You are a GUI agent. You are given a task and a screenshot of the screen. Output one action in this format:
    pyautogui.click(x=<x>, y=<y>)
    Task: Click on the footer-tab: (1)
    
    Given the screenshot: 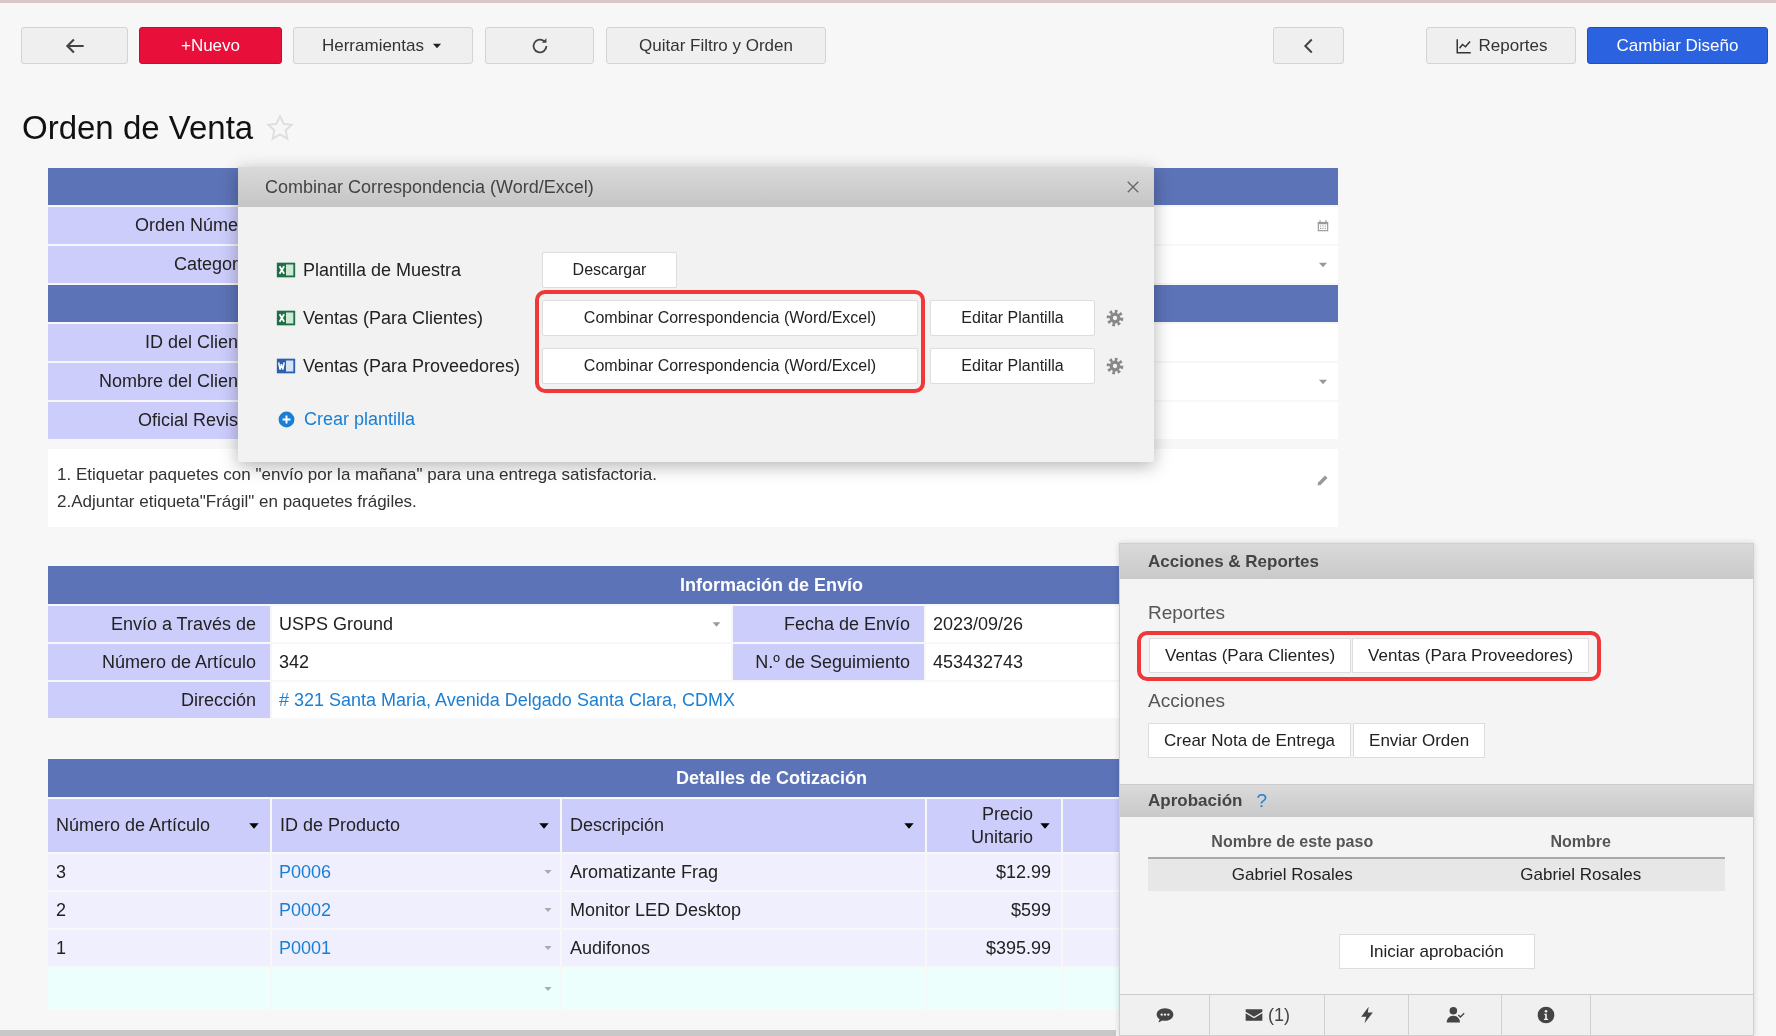 What is the action you would take?
    pyautogui.click(x=1267, y=1015)
    